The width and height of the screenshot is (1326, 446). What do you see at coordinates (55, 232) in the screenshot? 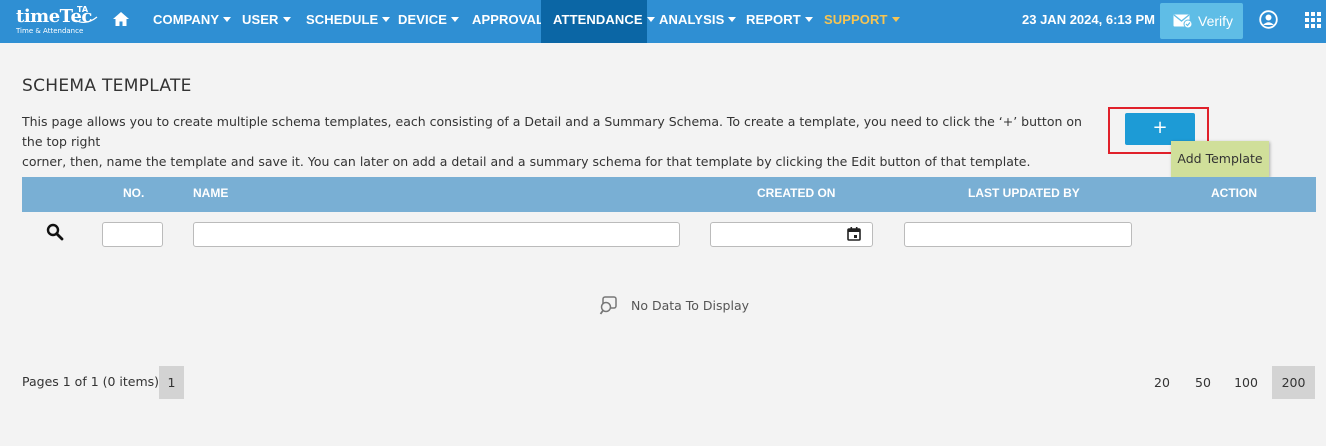
I see `search-icon` at bounding box center [55, 232].